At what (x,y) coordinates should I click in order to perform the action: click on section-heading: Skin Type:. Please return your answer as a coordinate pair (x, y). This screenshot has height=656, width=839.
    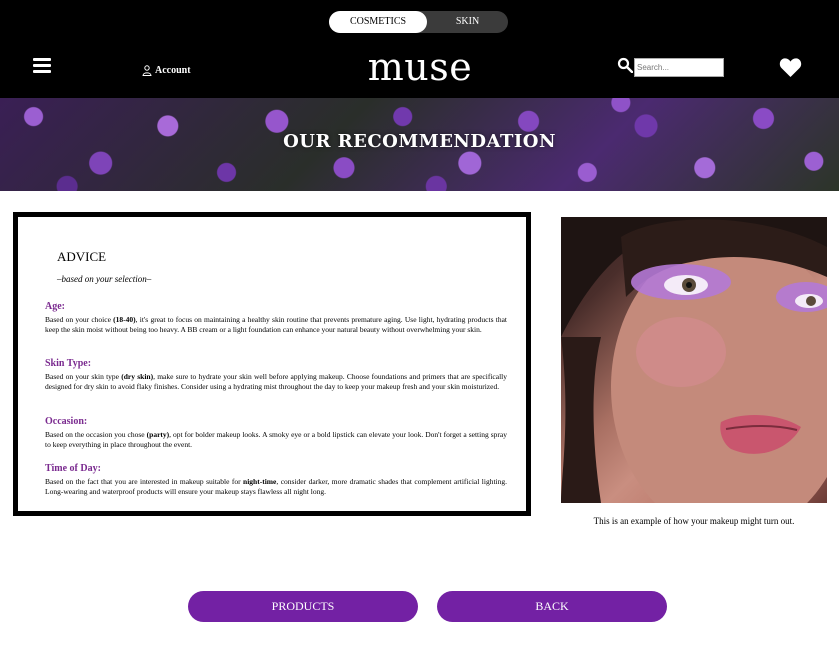
    Looking at the image, I should click on (68, 363).